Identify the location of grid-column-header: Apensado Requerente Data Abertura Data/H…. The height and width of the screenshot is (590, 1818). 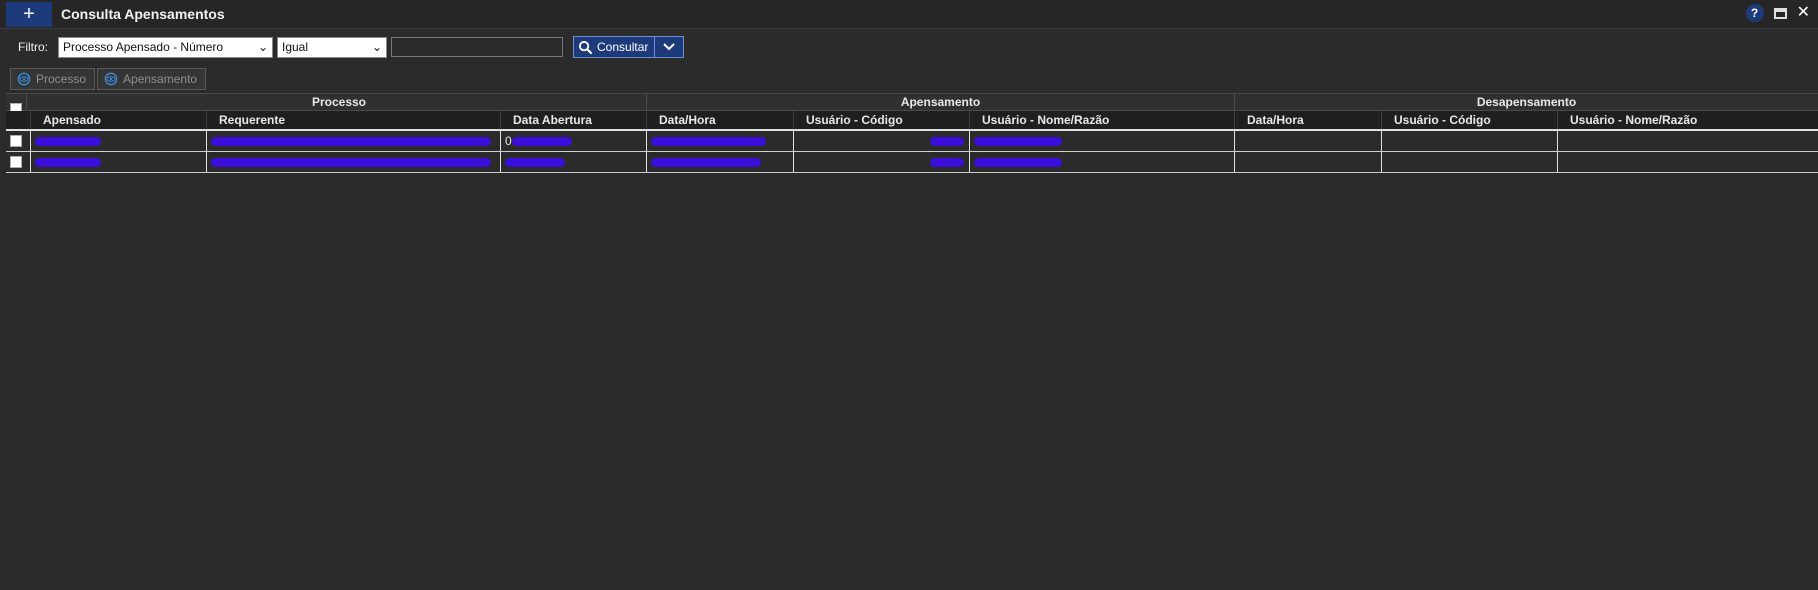
(912, 121).